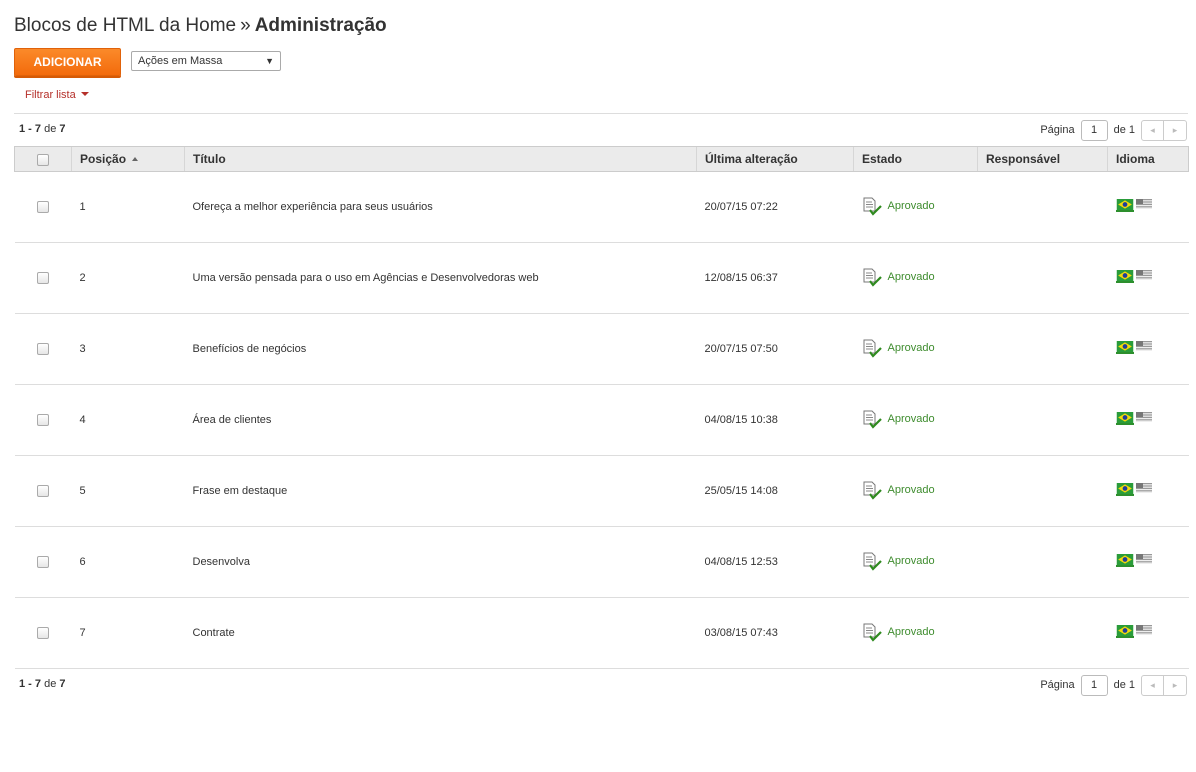 This screenshot has width=1196, height=772. I want to click on column-language: Idioma, so click(1148, 159).